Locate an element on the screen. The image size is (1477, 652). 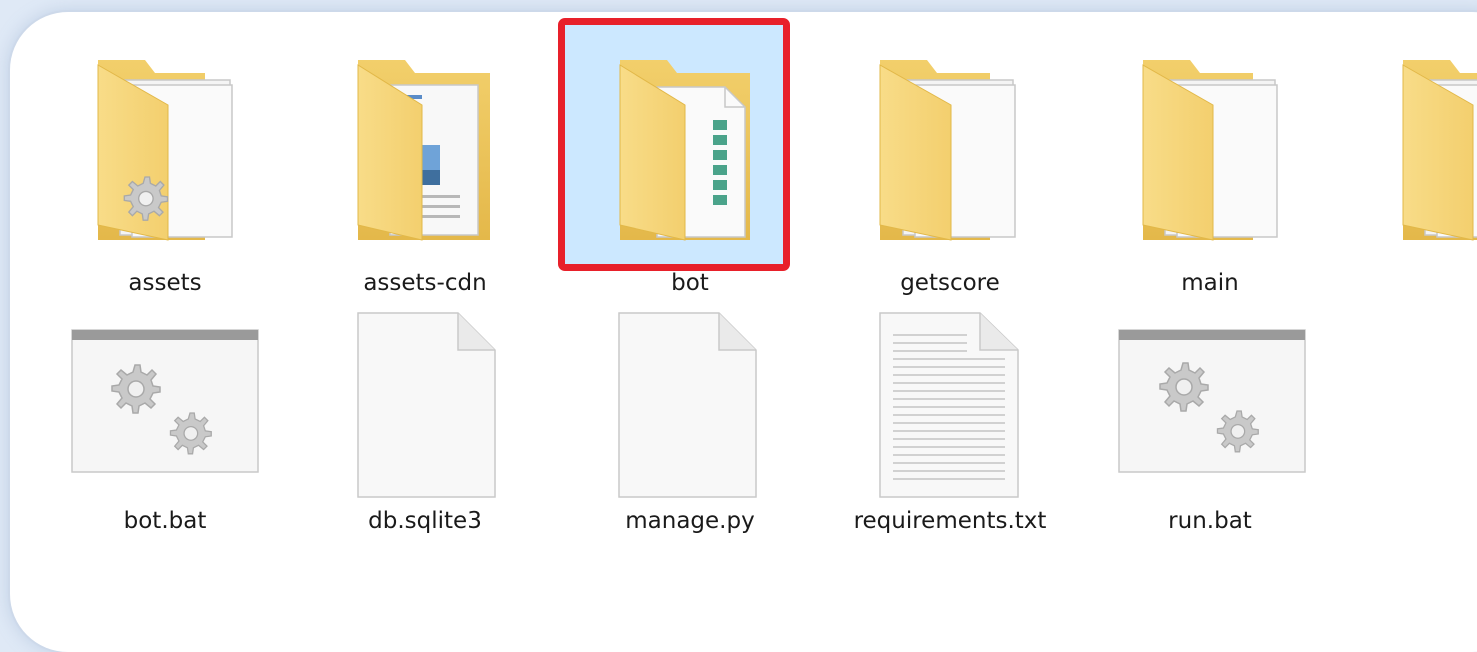
file-item-run-bat: run.bat is located at coordinates (1210, 420).